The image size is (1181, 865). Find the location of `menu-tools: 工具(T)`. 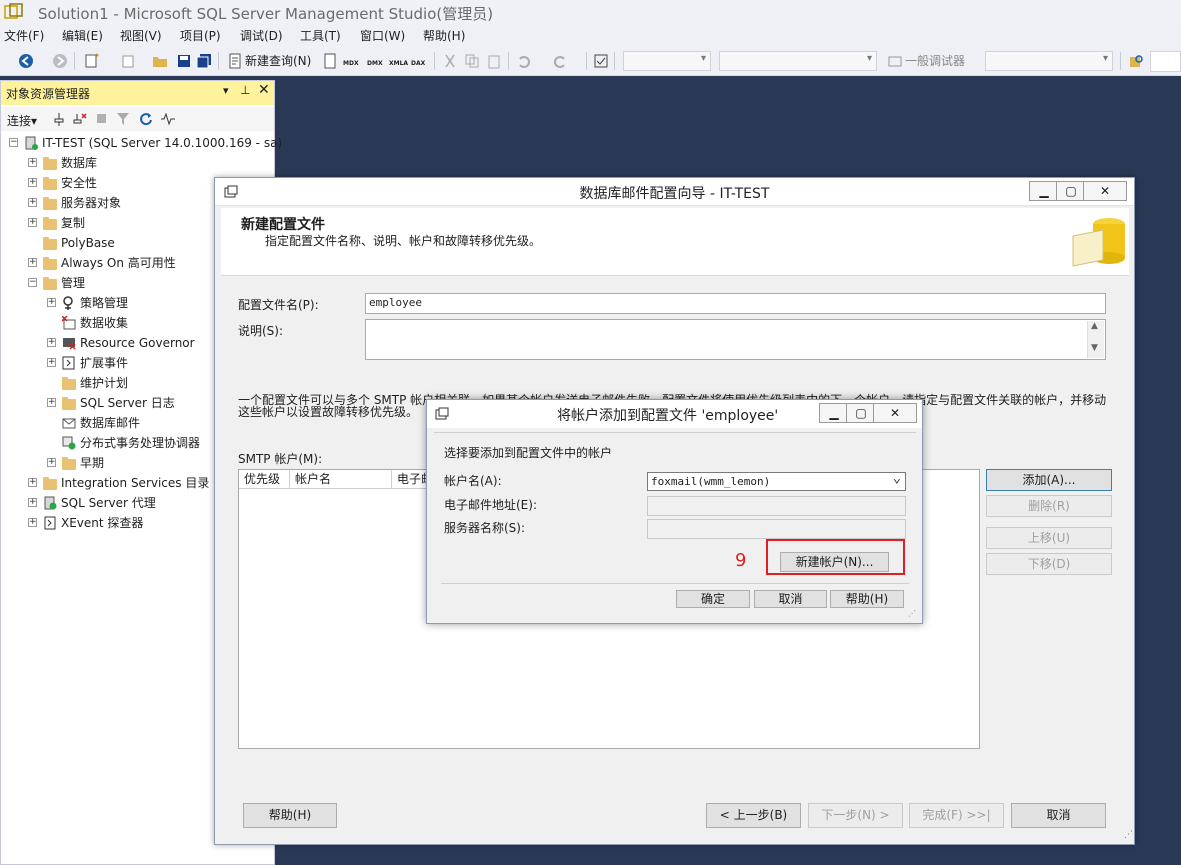

menu-tools: 工具(T) is located at coordinates (320, 35).